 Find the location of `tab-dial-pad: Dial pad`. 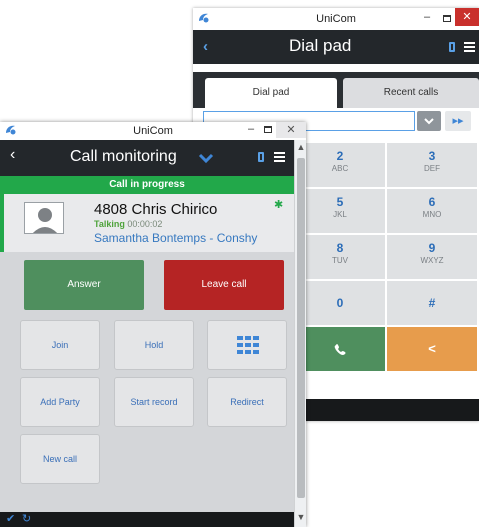

tab-dial-pad: Dial pad is located at coordinates (271, 93).